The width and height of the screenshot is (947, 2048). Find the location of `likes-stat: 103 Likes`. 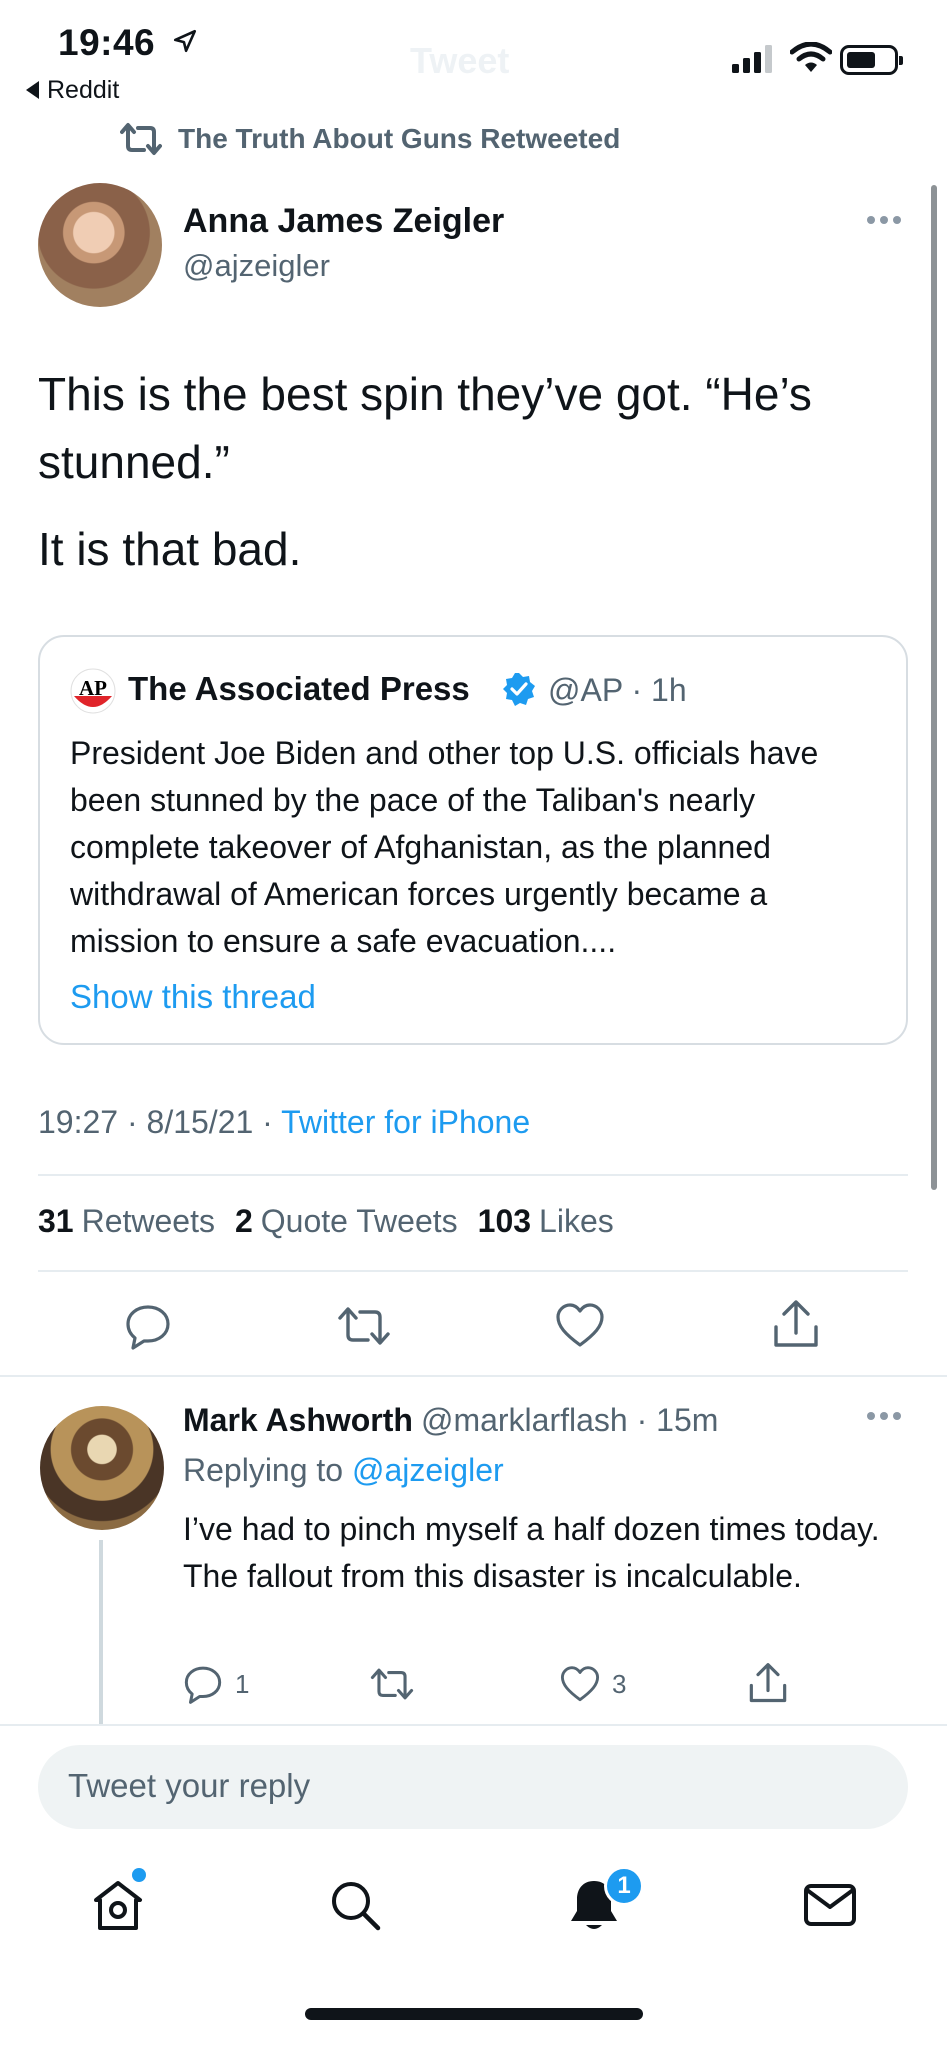

likes-stat: 103 Likes is located at coordinates (546, 1221).